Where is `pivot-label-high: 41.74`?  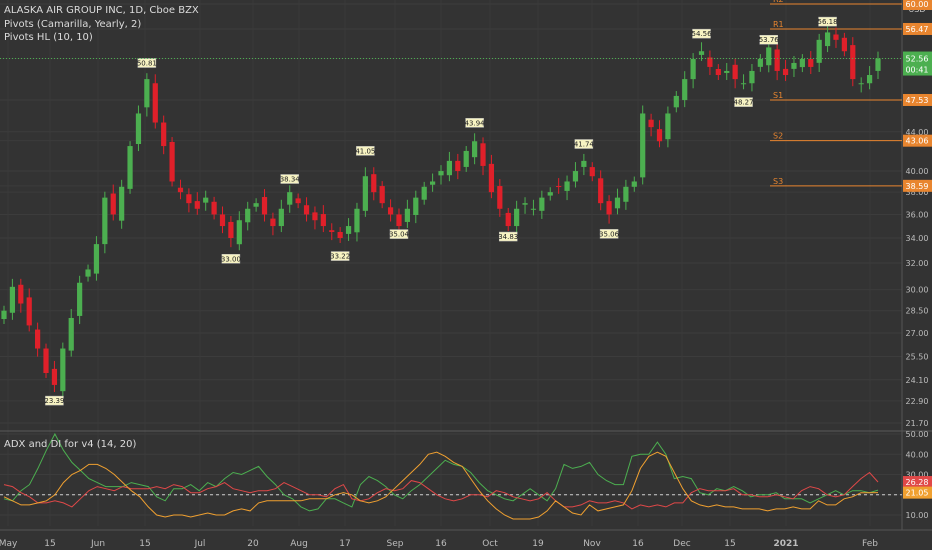 pivot-label-high: 41.74 is located at coordinates (584, 145).